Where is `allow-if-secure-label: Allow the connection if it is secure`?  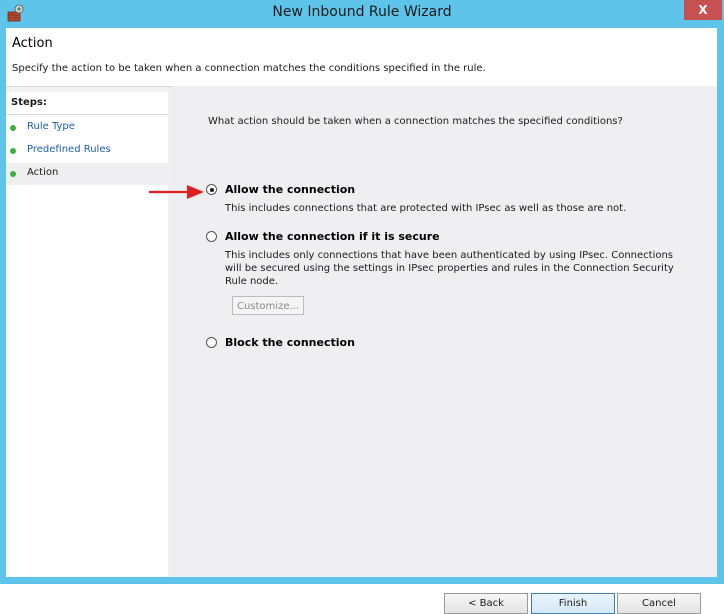
allow-if-secure-label: Allow the connection if it is secure is located at coordinates (332, 236).